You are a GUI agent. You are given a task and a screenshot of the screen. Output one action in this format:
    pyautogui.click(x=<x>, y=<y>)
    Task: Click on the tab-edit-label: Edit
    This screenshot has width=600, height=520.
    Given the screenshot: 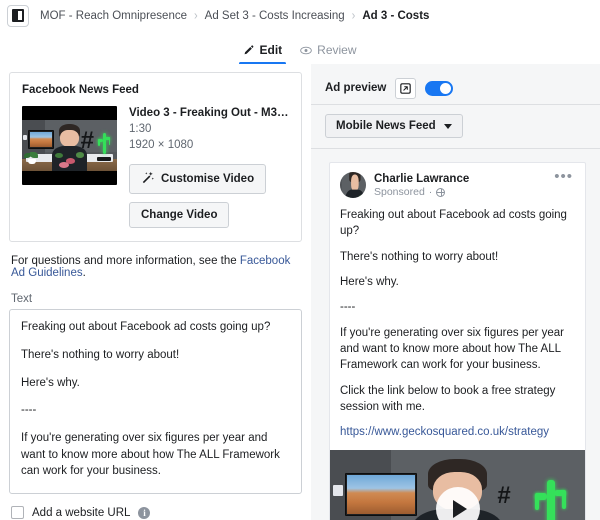 What is the action you would take?
    pyautogui.click(x=271, y=50)
    